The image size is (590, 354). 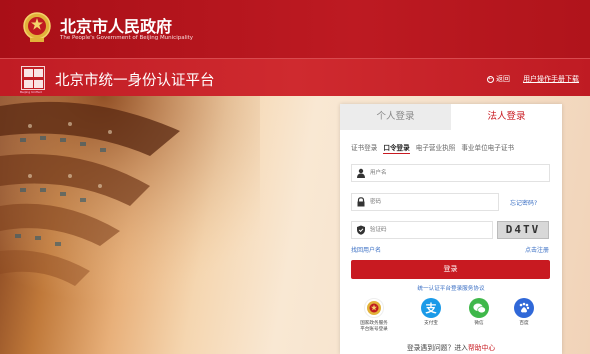 I want to click on retrieve-username-link: 找回用户名, so click(x=366, y=249).